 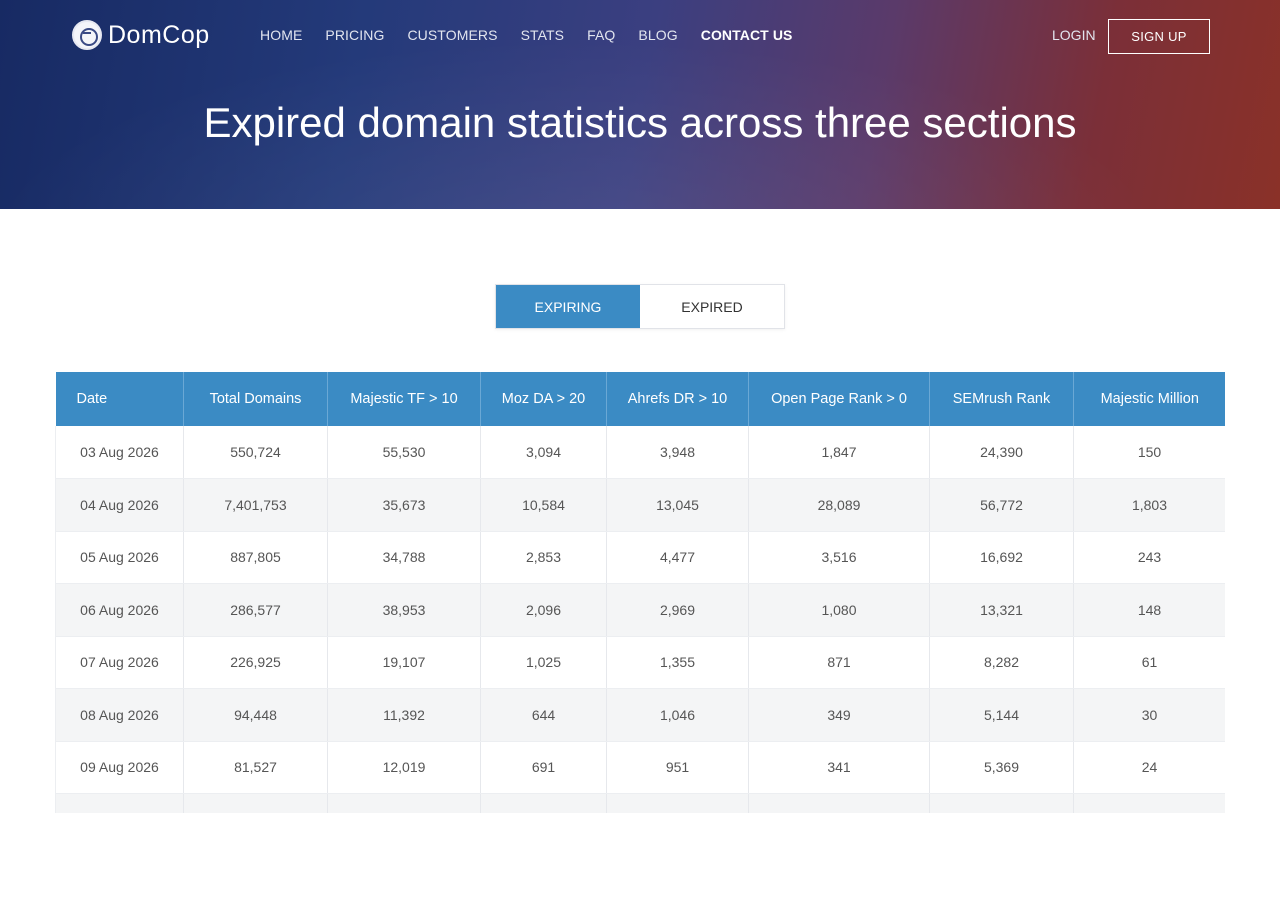 What do you see at coordinates (1149, 715) in the screenshot?
I see `table-cell: 30` at bounding box center [1149, 715].